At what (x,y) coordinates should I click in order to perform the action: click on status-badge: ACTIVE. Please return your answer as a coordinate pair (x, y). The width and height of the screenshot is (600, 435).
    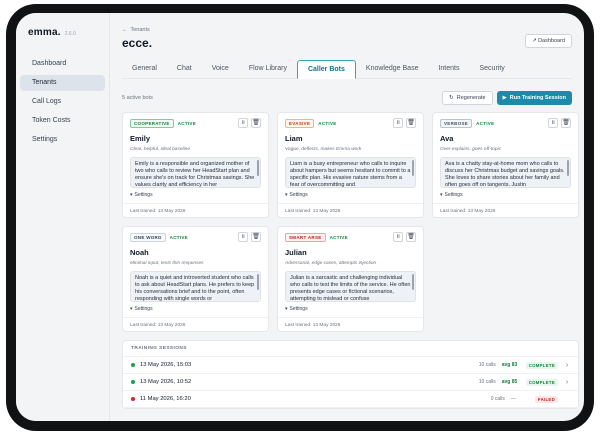
    Looking at the image, I should click on (338, 237).